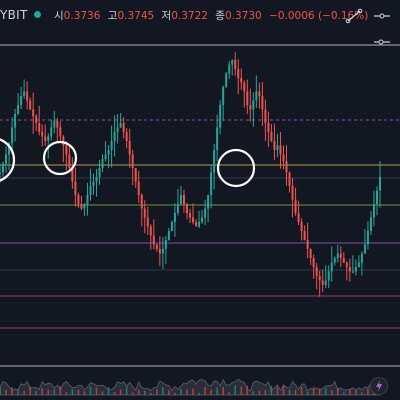 This screenshot has height=400, width=400. Describe the element at coordinates (60, 158) in the screenshot. I see `highlight-circle` at that location.